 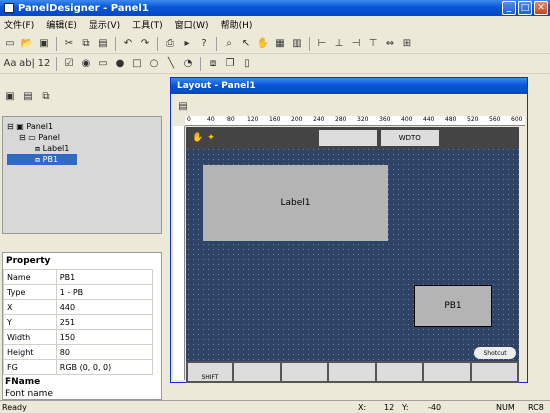 What do you see at coordinates (339, 44) in the screenshot?
I see `align-center-icon: ⊥` at bounding box center [339, 44].